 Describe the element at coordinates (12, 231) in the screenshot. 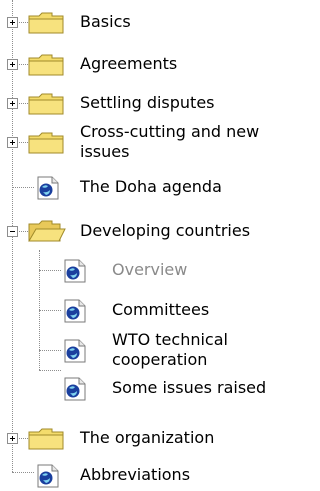

I see `collapse-minus-icon` at that location.